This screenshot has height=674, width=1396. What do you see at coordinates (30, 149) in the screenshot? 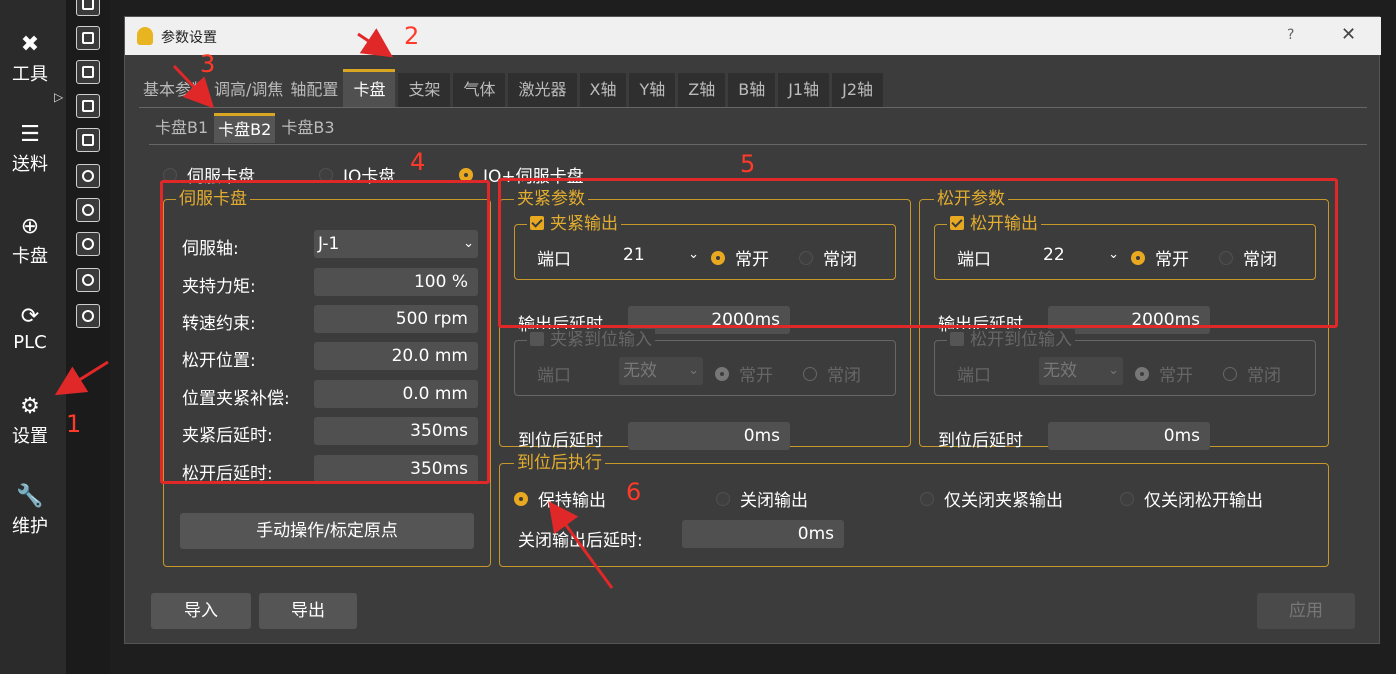
I see `sidebar-item-feed: ☰ 送料` at bounding box center [30, 149].